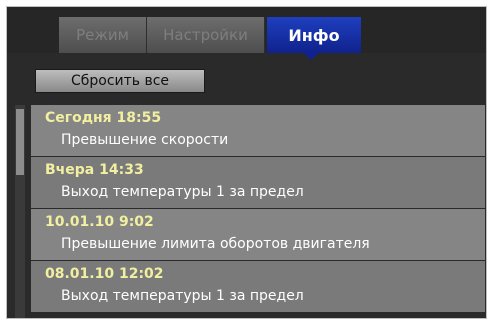  What do you see at coordinates (311, 55) in the screenshot?
I see `active-tab-pointer` at bounding box center [311, 55].